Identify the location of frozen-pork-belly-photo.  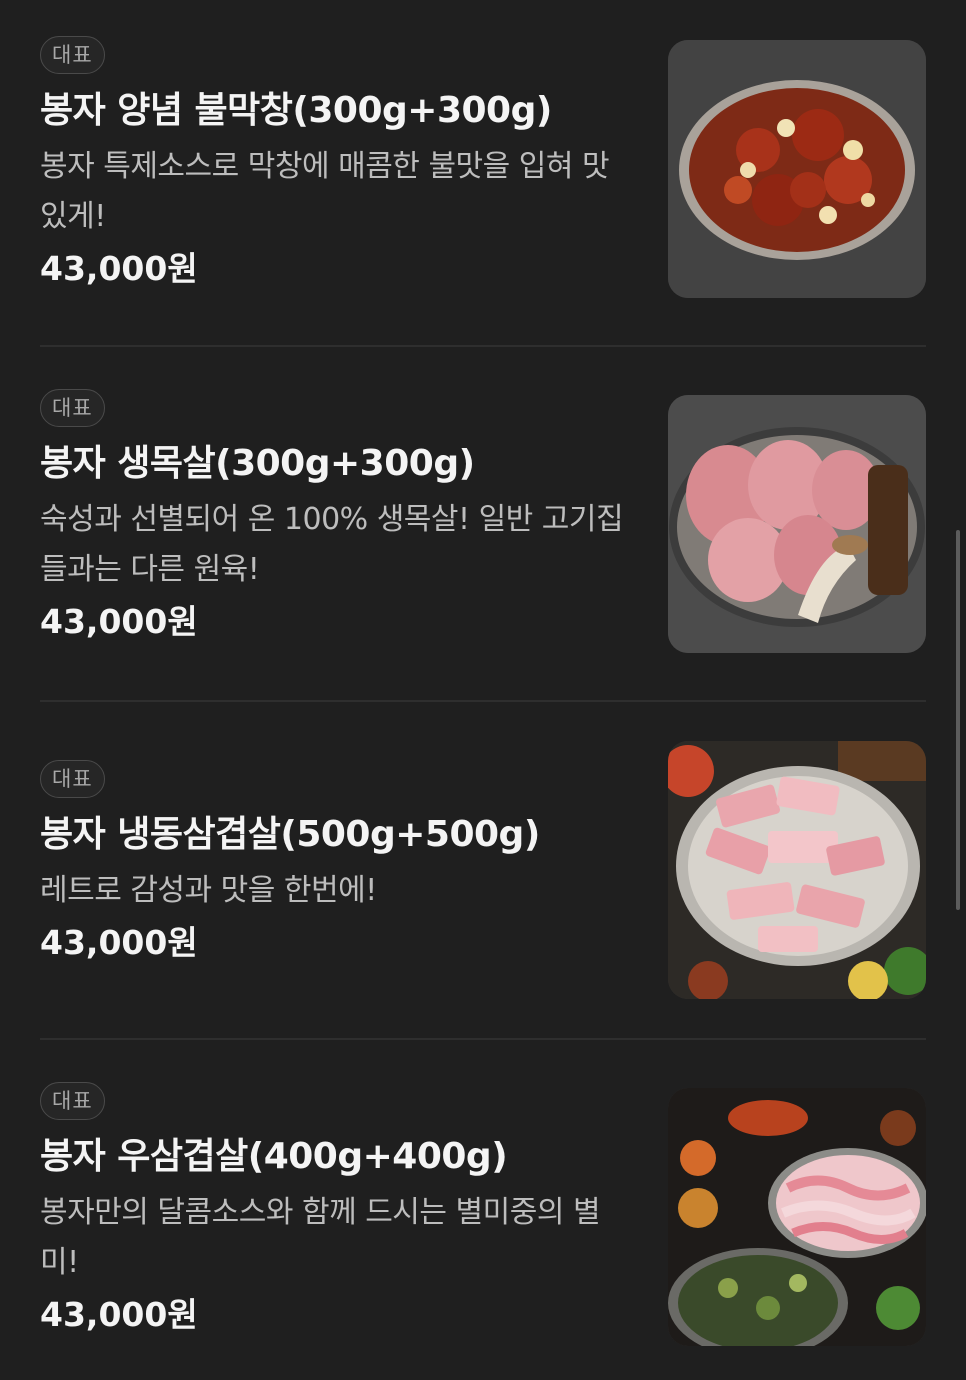
(797, 870).